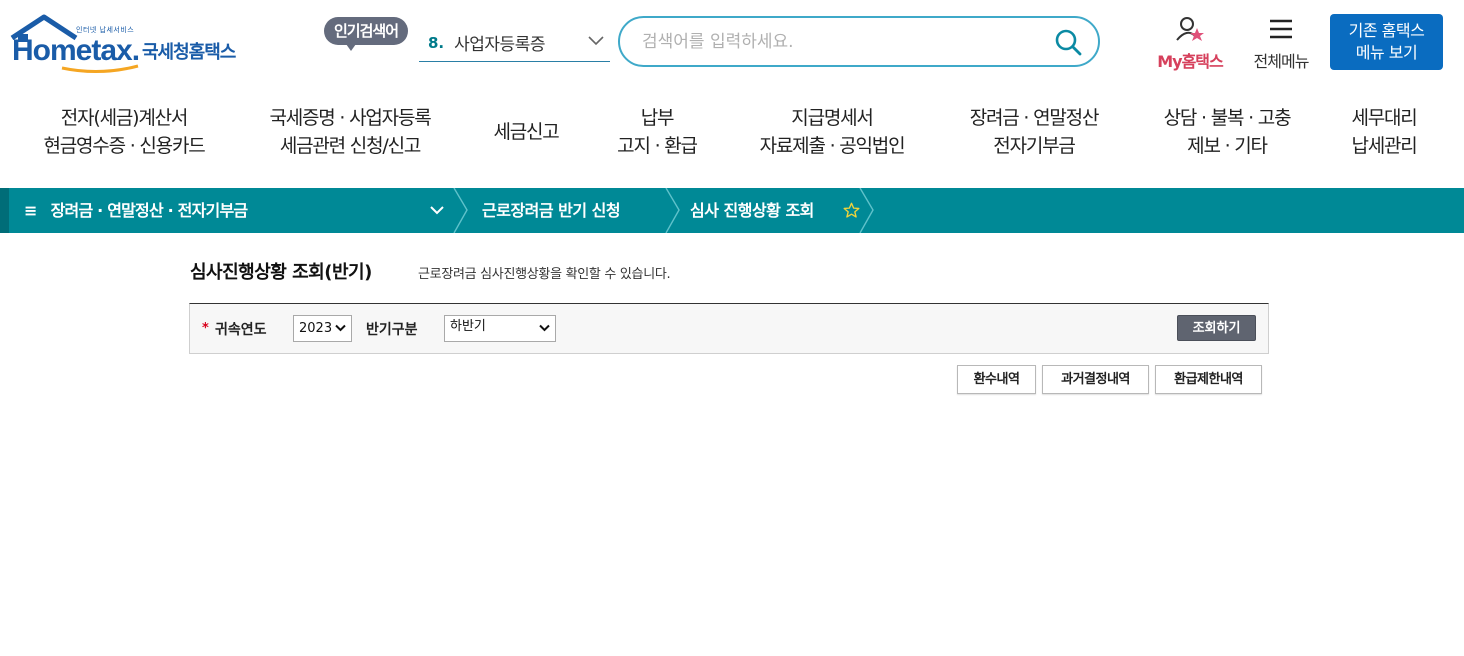 This screenshot has width=1464, height=656. Describe the element at coordinates (1384, 132) in the screenshot. I see `gnb-item-tax-agent: 세무대리 납세관리` at that location.